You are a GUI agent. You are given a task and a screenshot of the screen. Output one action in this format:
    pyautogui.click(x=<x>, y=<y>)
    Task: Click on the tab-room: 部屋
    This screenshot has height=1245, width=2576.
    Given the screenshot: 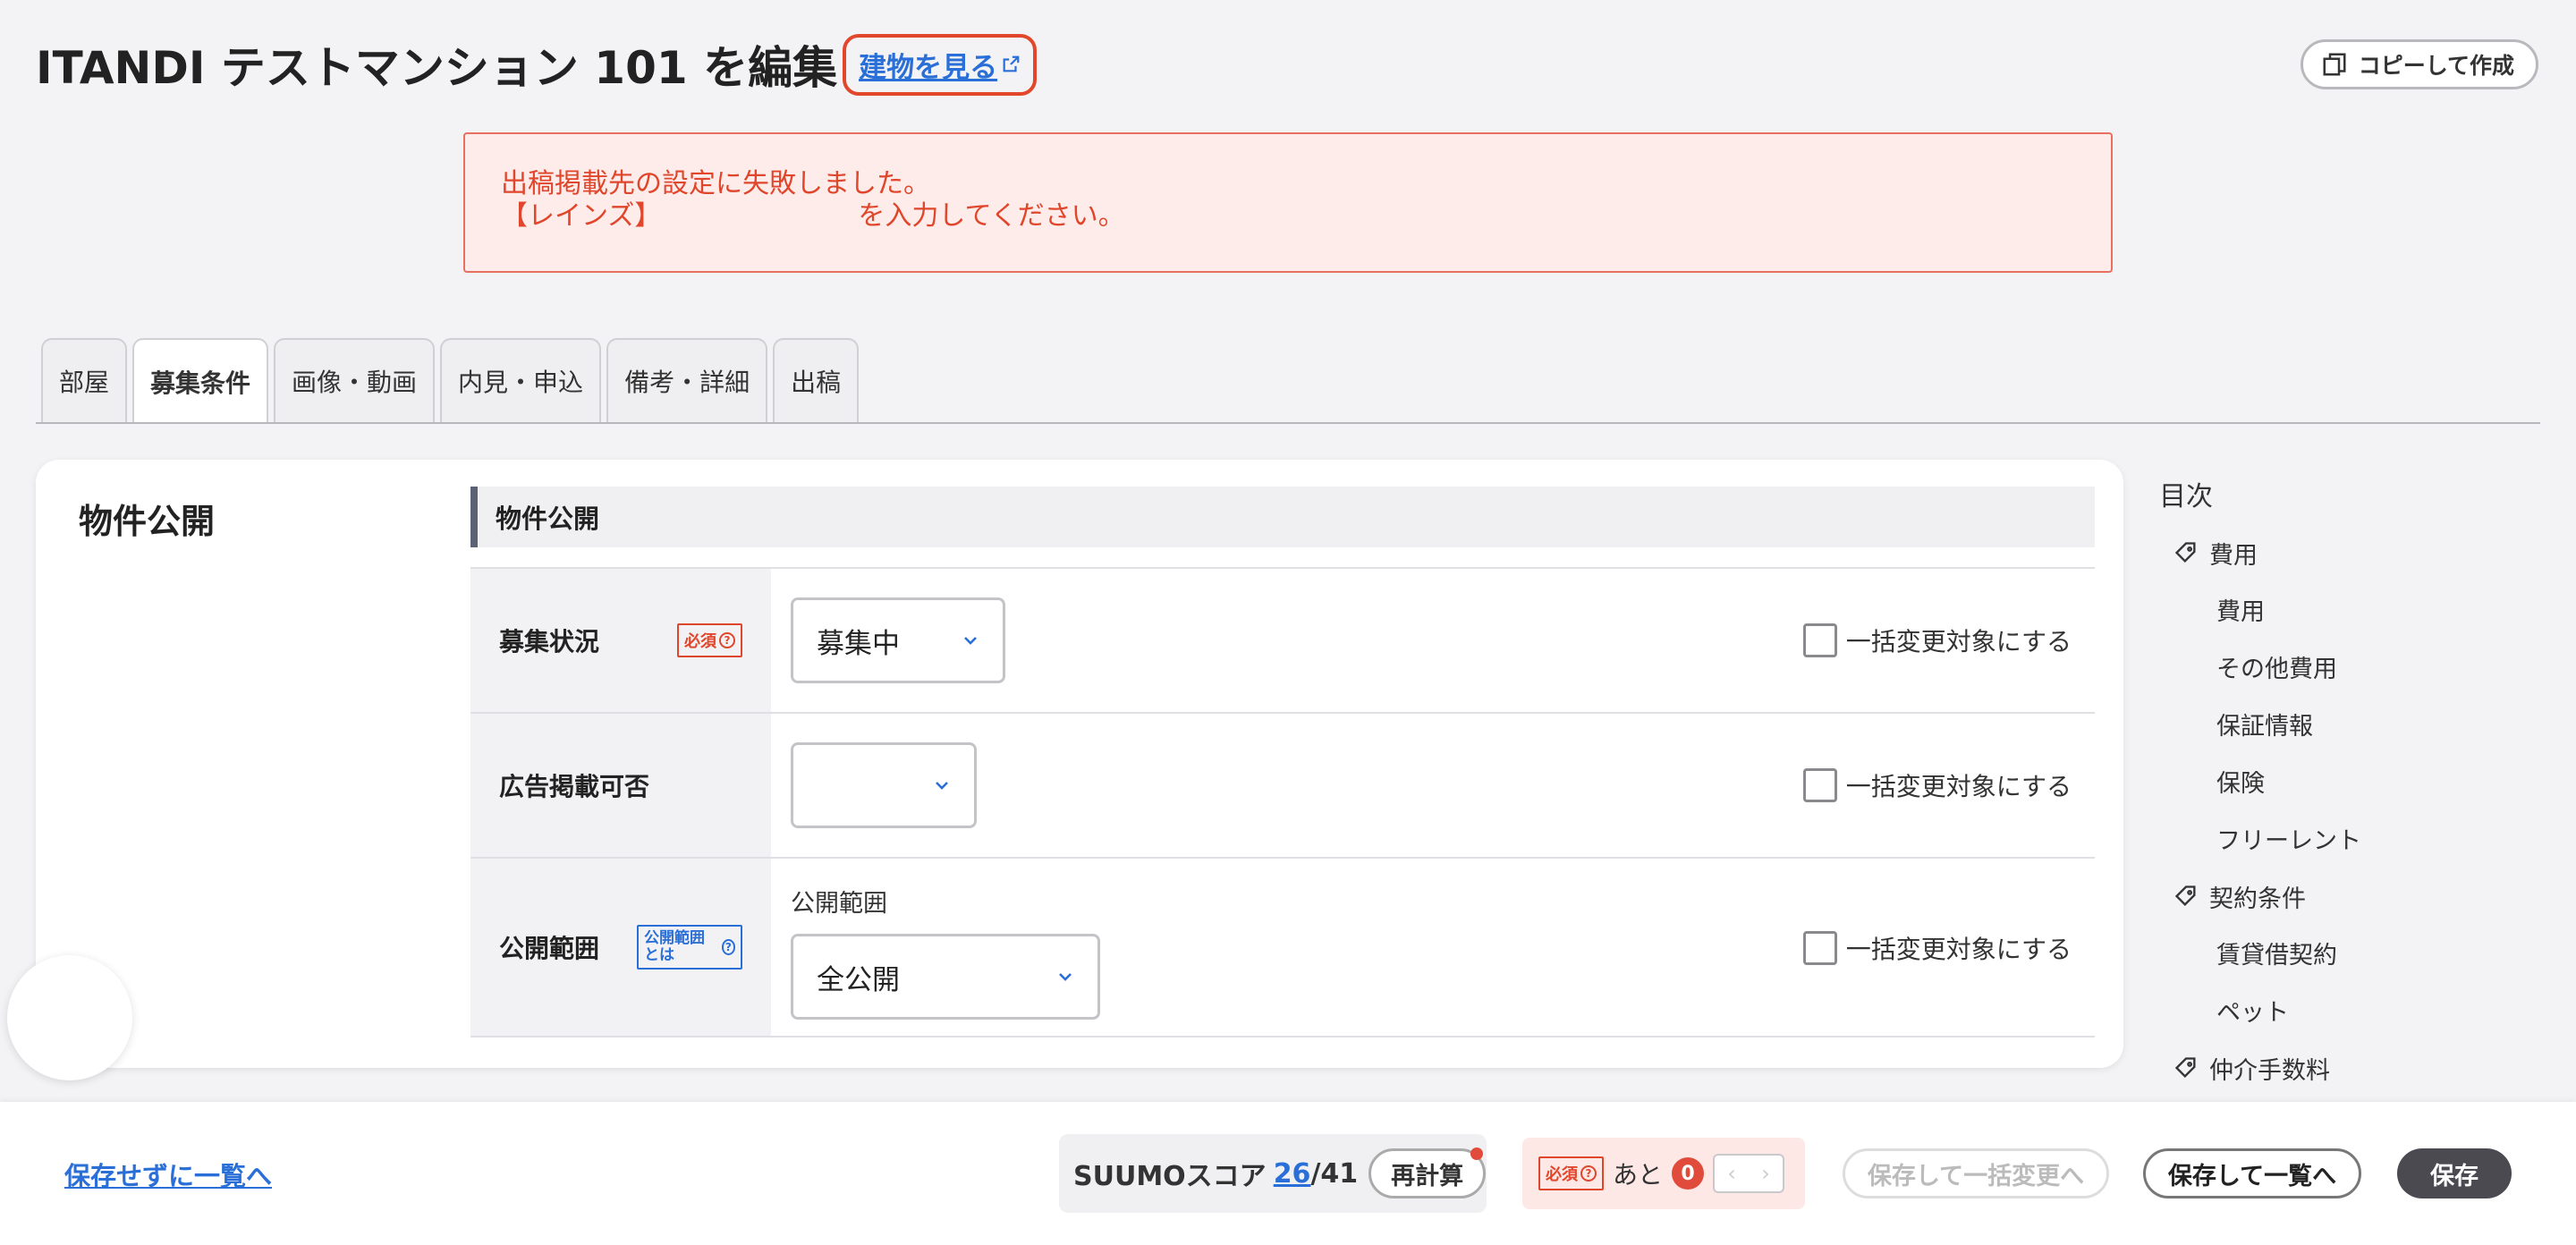 What is the action you would take?
    pyautogui.click(x=84, y=380)
    